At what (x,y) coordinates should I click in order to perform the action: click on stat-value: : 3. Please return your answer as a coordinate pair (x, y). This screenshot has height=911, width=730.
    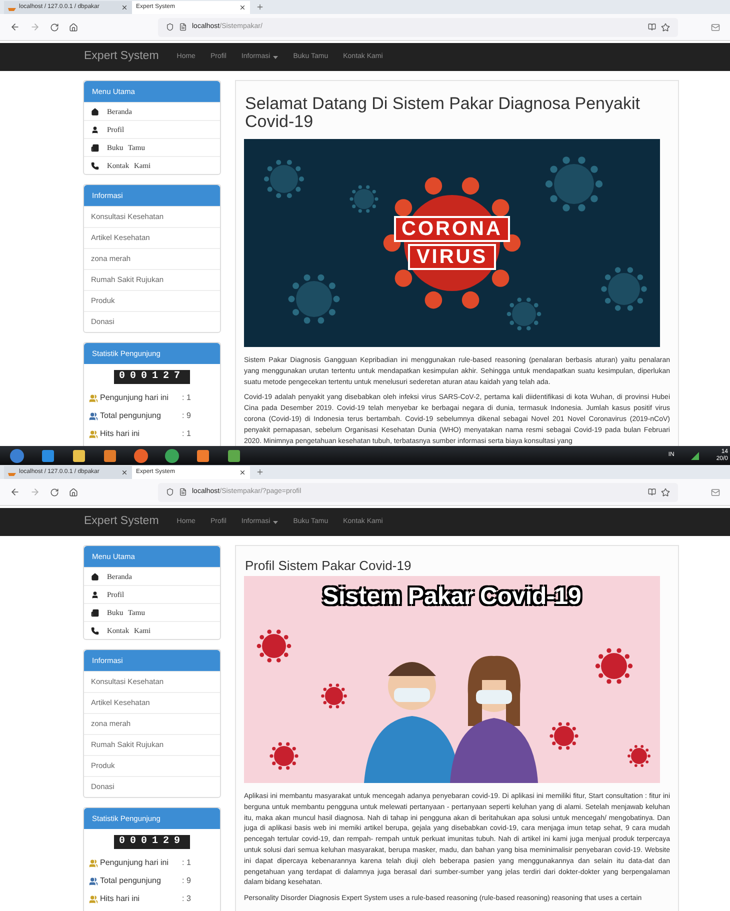
    Looking at the image, I should click on (186, 899).